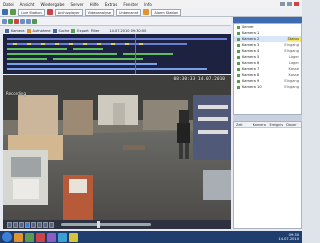  What do you see at coordinates (82, 31) in the screenshot?
I see `view-item: Export` at bounding box center [82, 31].